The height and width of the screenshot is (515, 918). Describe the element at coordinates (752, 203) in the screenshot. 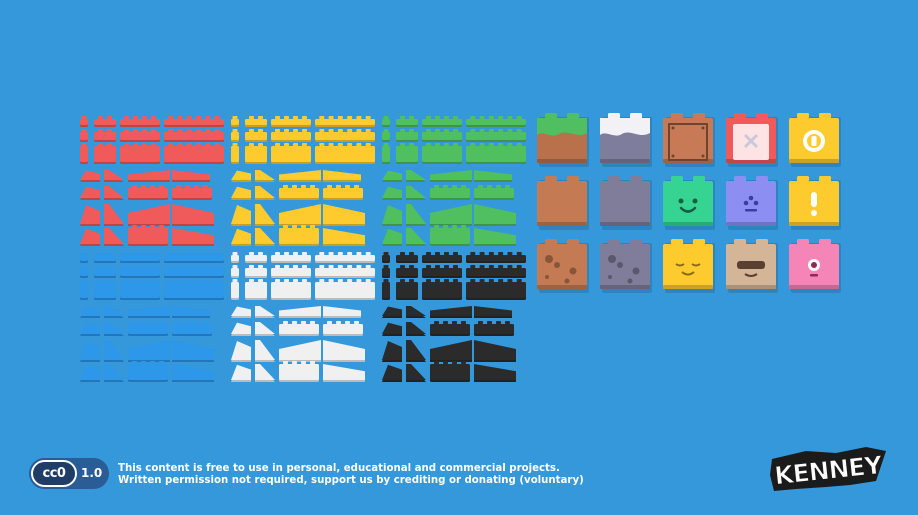

I see `dots-face-block` at that location.